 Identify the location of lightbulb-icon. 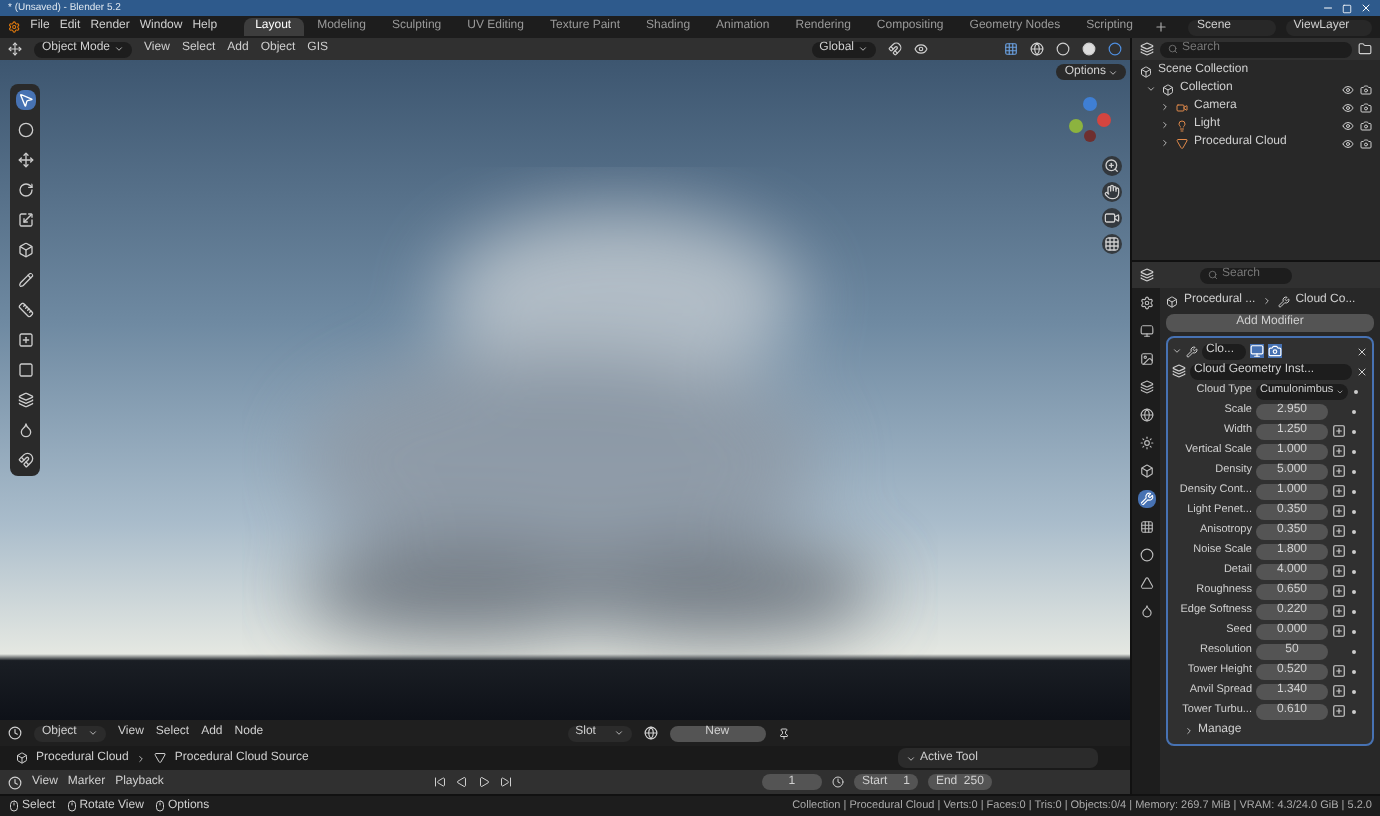
(1182, 125).